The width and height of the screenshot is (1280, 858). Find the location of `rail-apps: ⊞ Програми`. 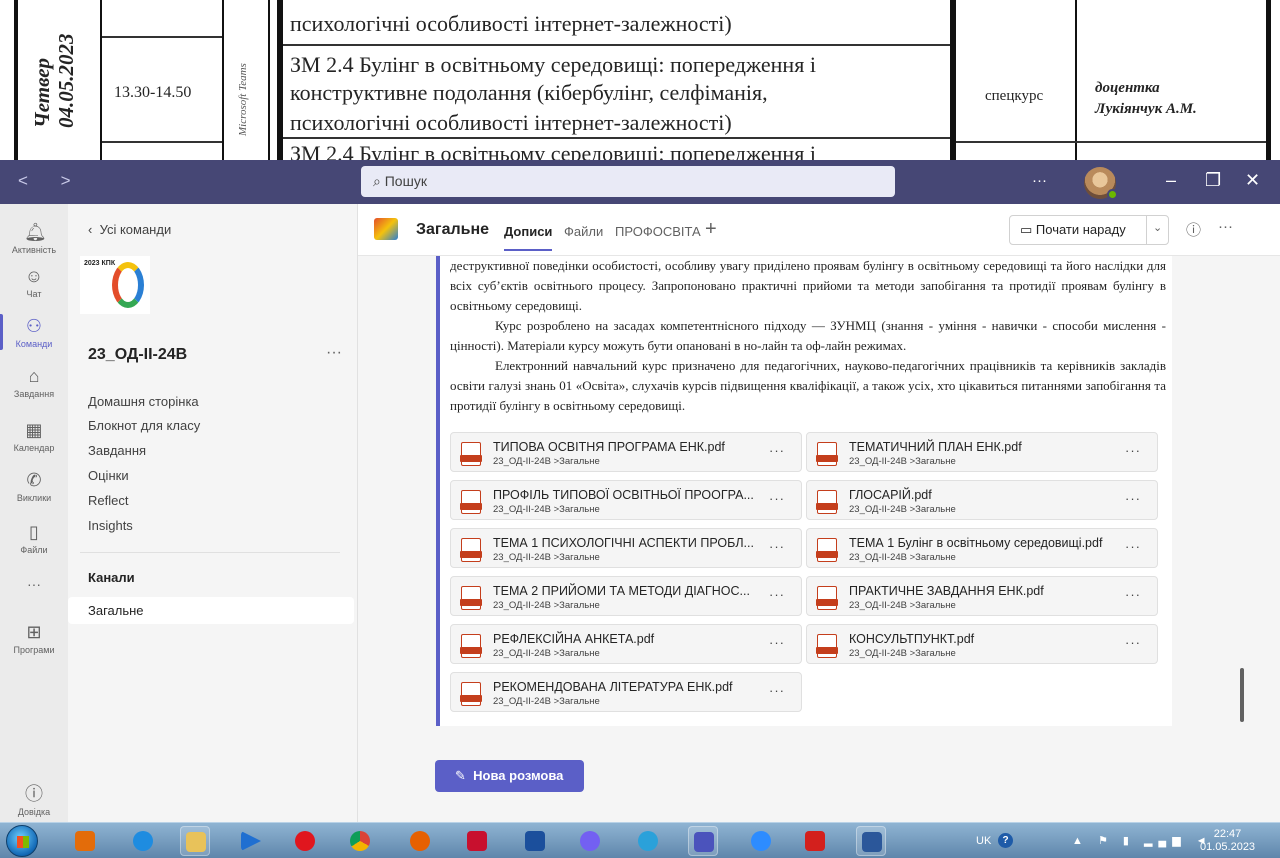

rail-apps: ⊞ Програми is located at coordinates (34, 638).